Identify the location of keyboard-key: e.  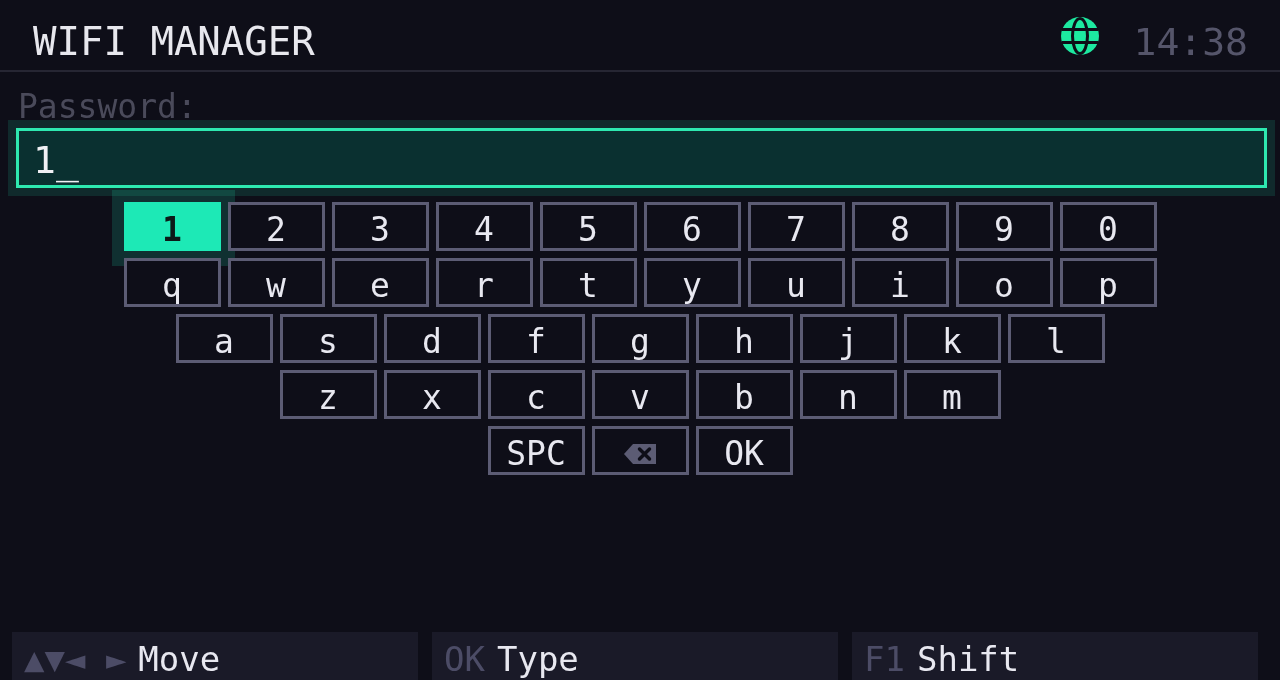
(380, 282).